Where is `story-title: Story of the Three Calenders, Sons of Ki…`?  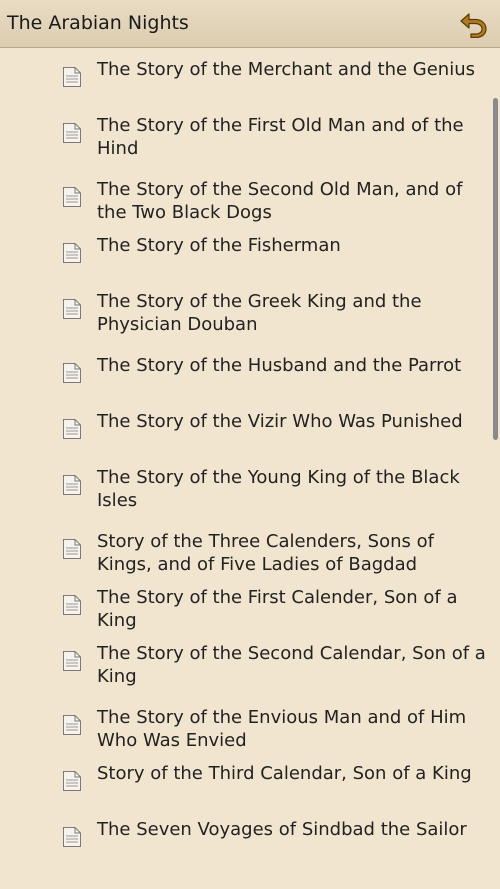
story-title: Story of the Three Calenders, Sons of Ki… is located at coordinates (265, 553).